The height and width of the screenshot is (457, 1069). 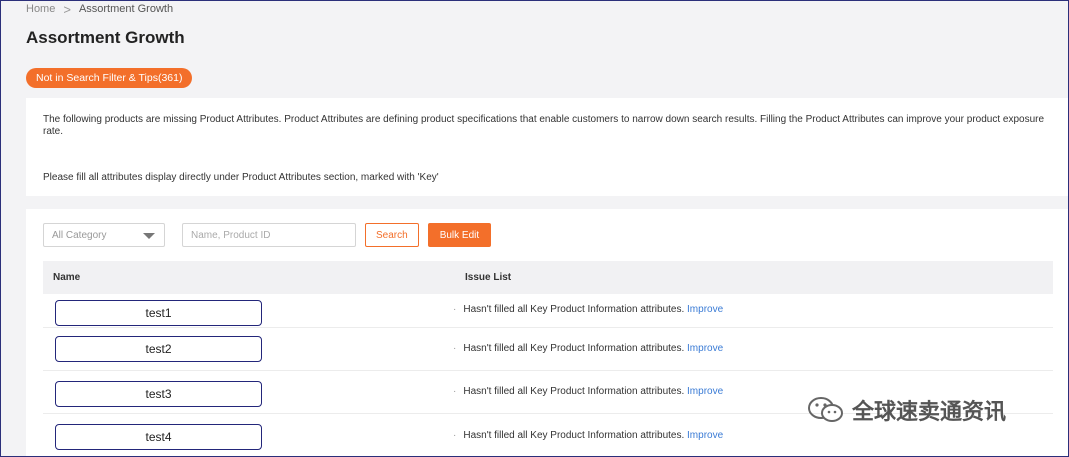 I want to click on bulk-edit-button: Bulk Edit, so click(x=459, y=235).